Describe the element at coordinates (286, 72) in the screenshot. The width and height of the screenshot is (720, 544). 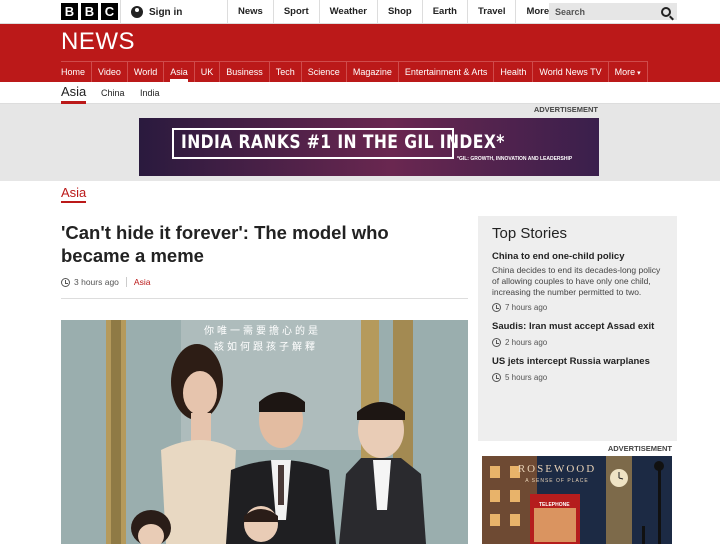
I see `news-nav-tech: Tech` at that location.